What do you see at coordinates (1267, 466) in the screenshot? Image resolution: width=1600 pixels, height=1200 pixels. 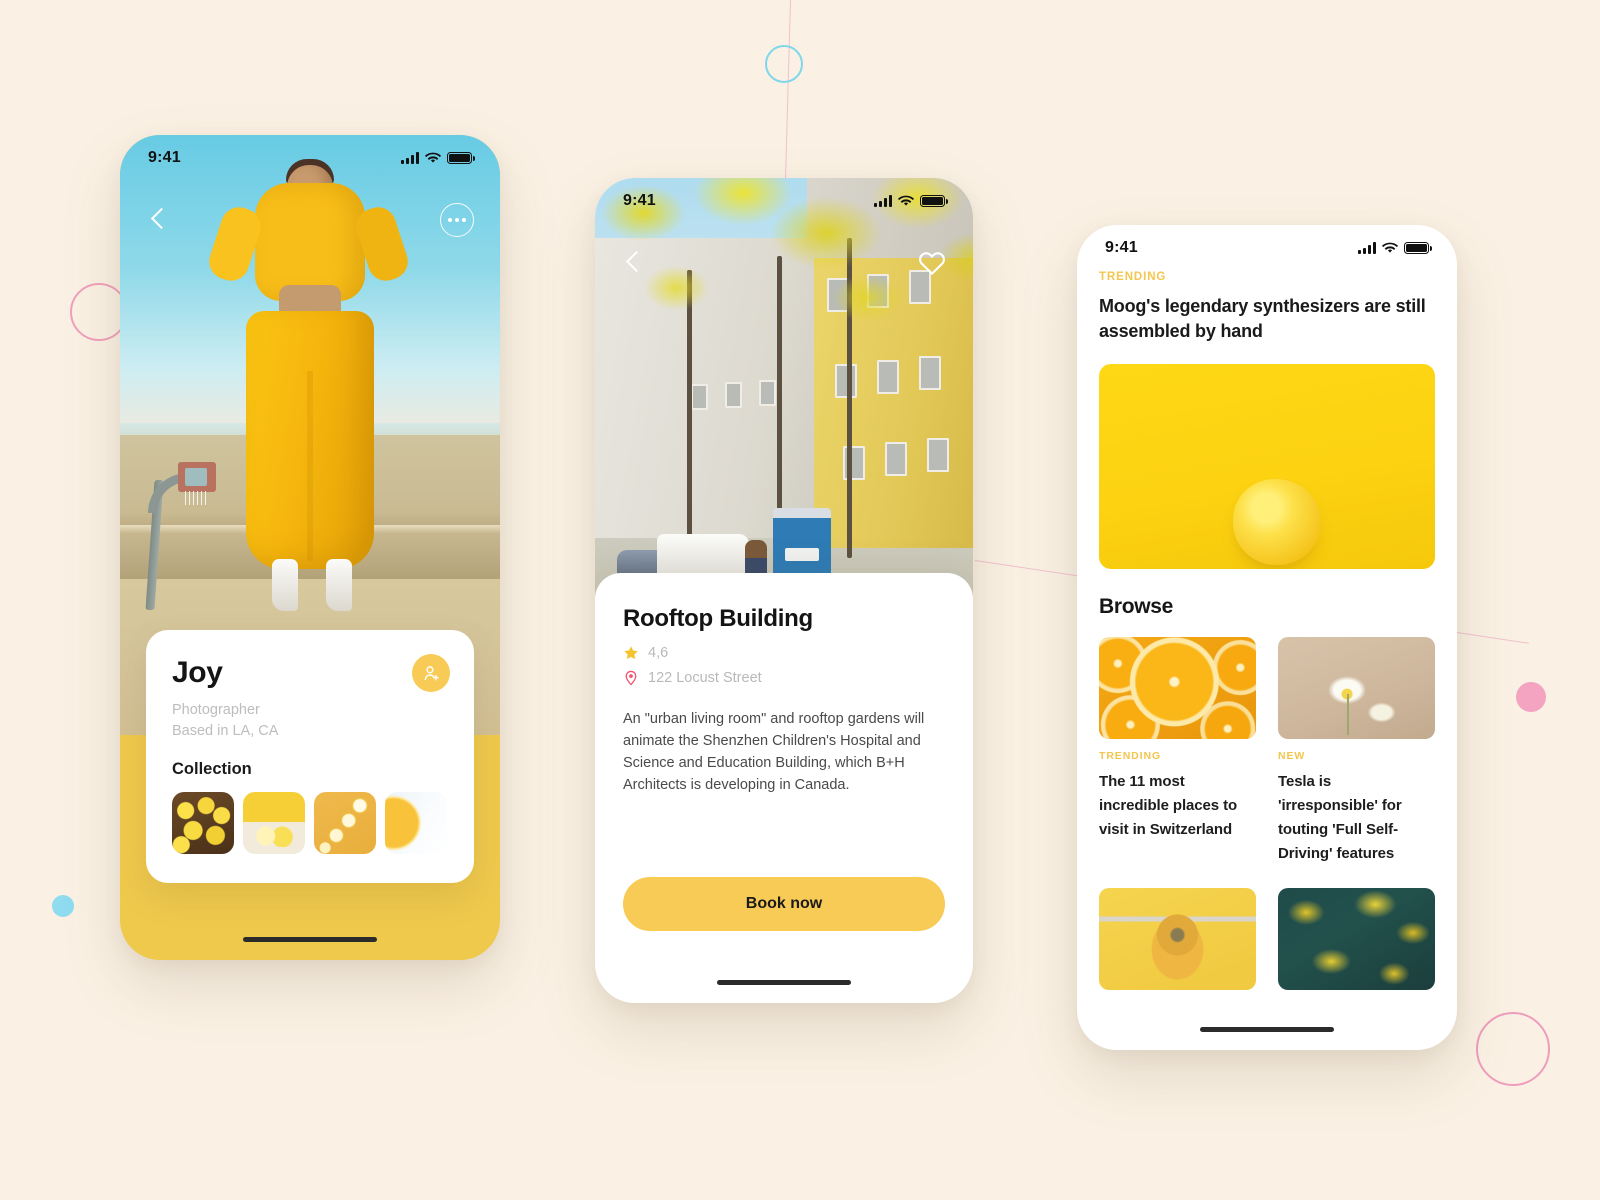 I see `featured-image` at bounding box center [1267, 466].